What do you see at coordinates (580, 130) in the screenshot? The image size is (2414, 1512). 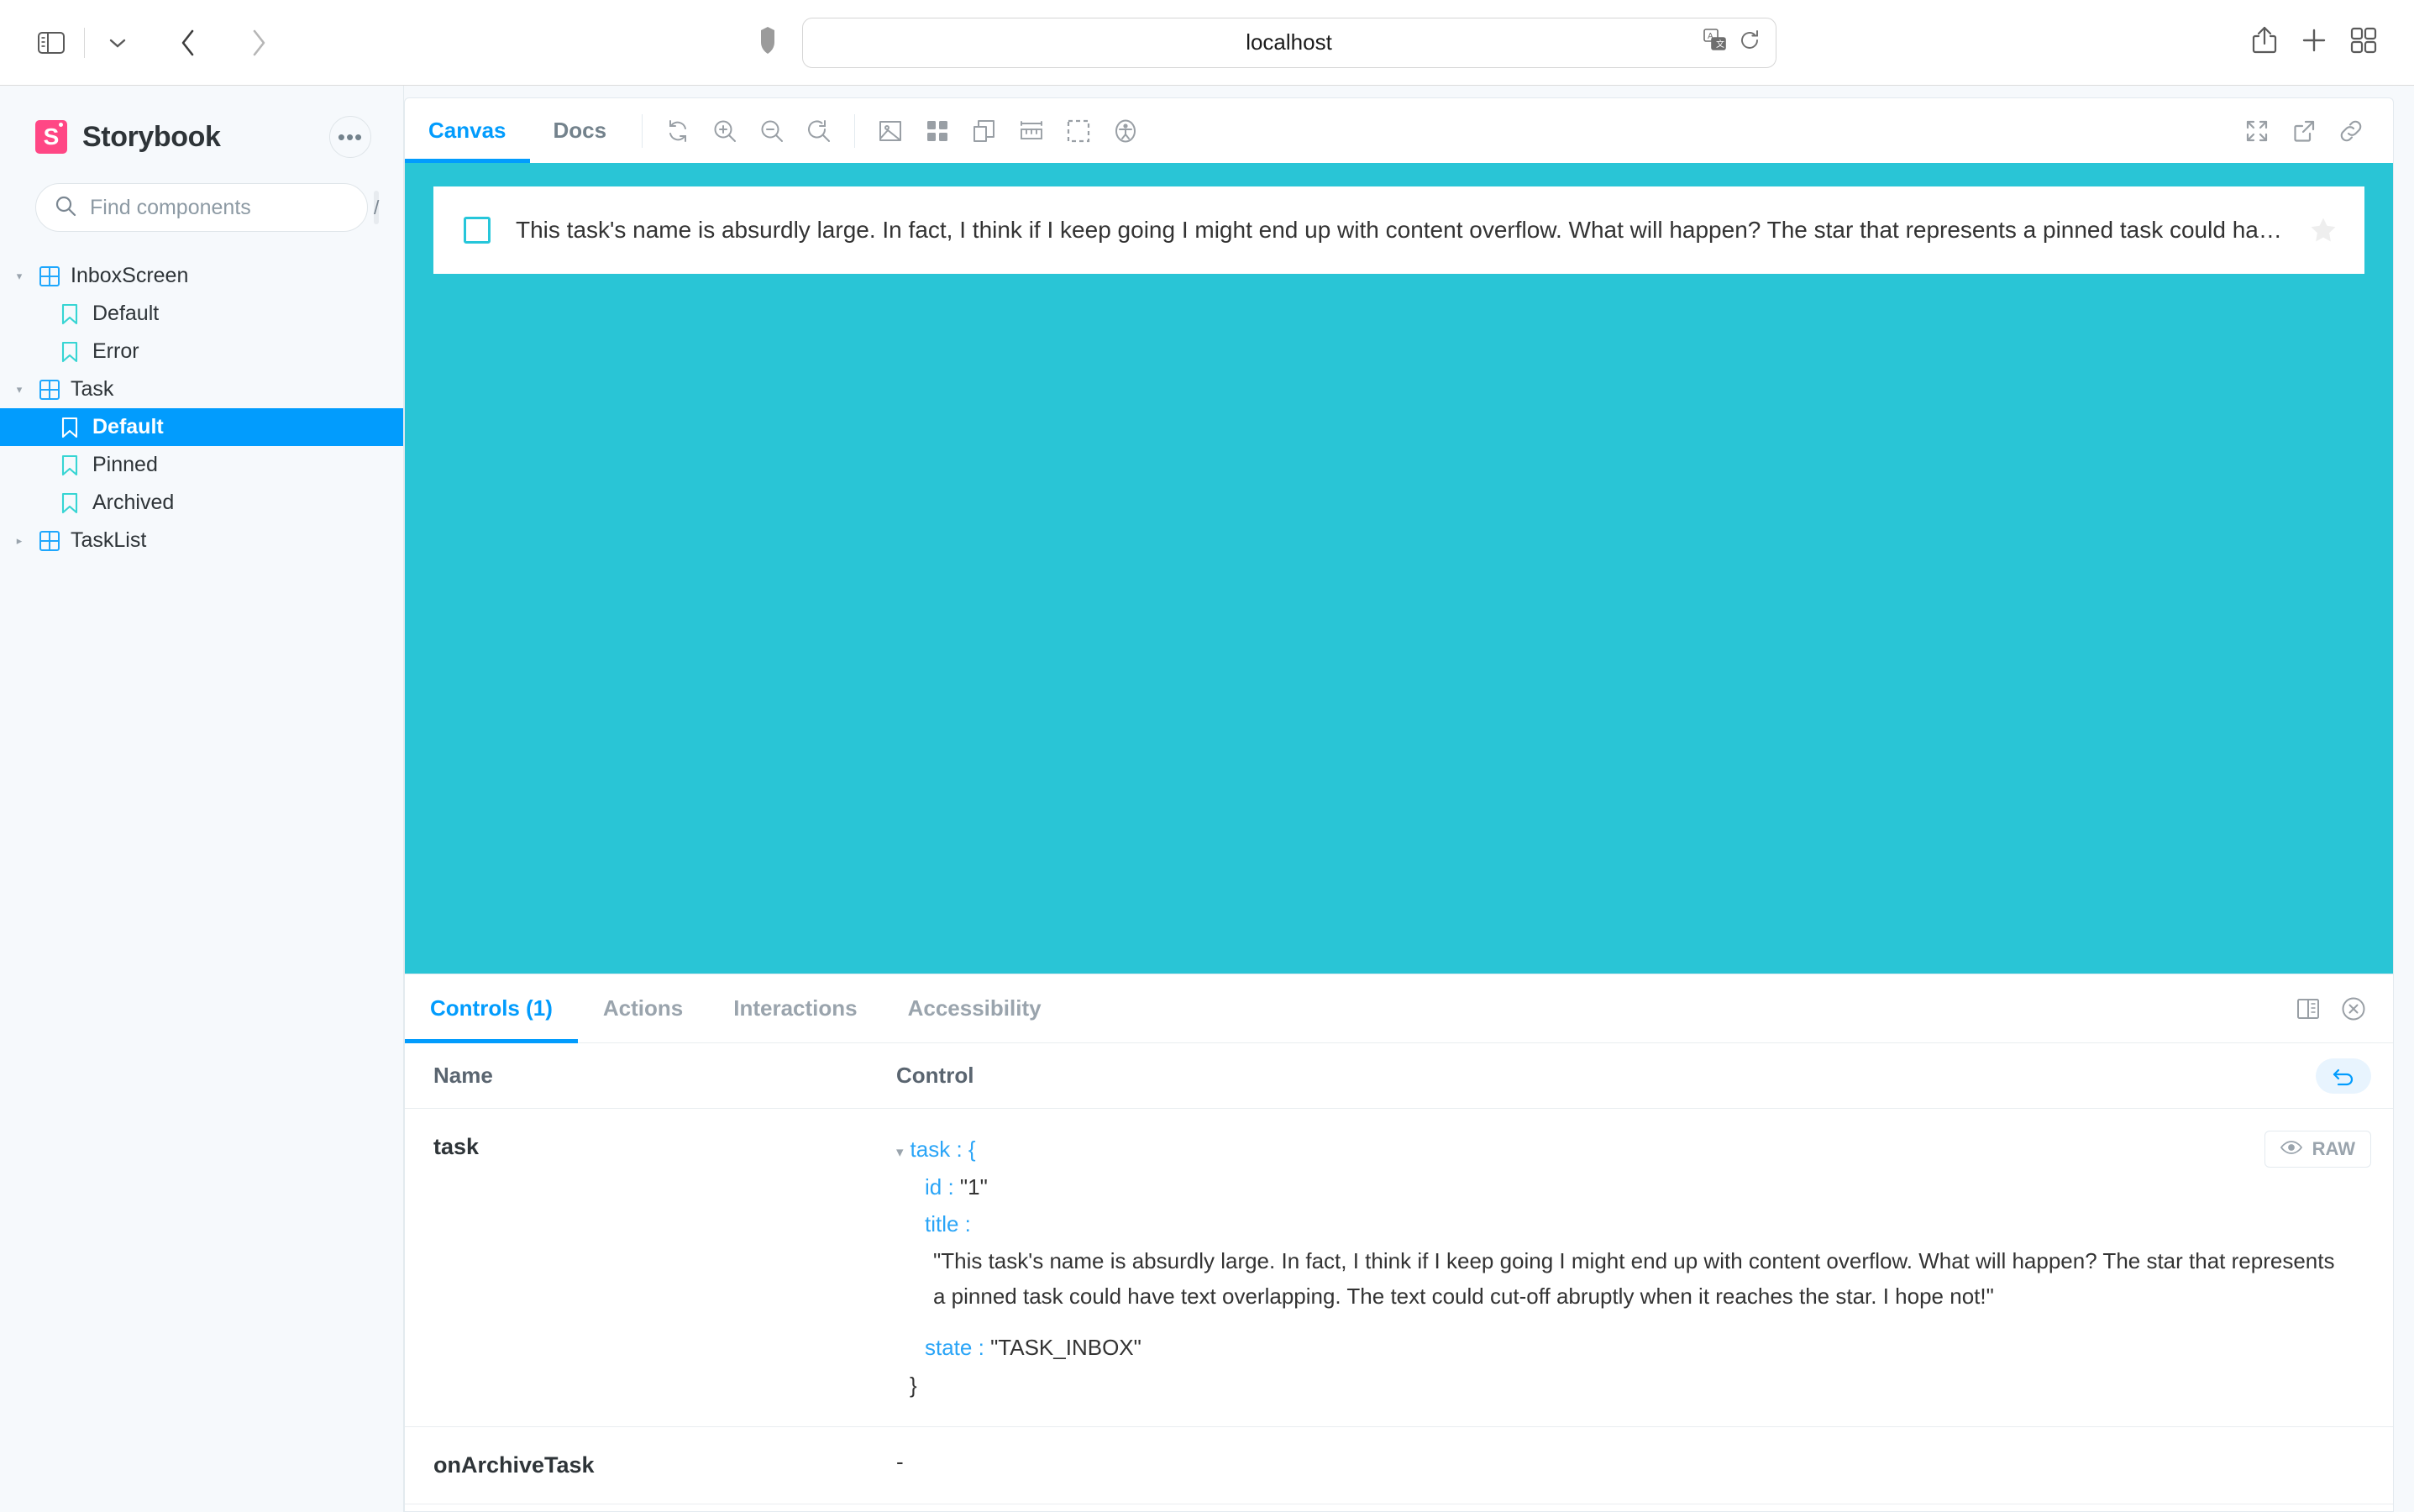 I see `tab-docs: Docs` at bounding box center [580, 130].